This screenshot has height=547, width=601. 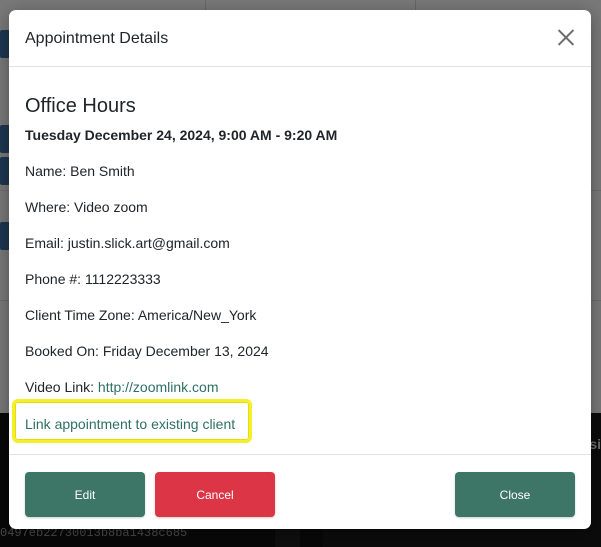 What do you see at coordinates (80, 106) in the screenshot?
I see `appointment-name: Office Hours` at bounding box center [80, 106].